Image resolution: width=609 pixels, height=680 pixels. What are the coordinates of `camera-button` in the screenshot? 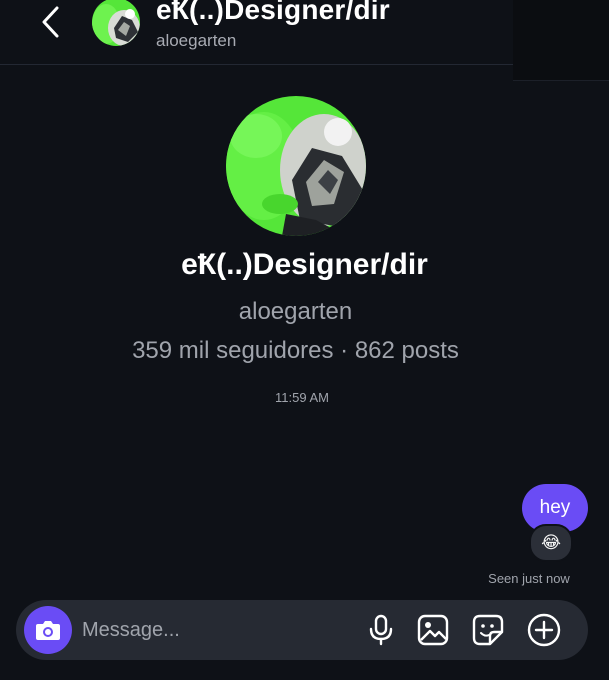 It's located at (48, 630).